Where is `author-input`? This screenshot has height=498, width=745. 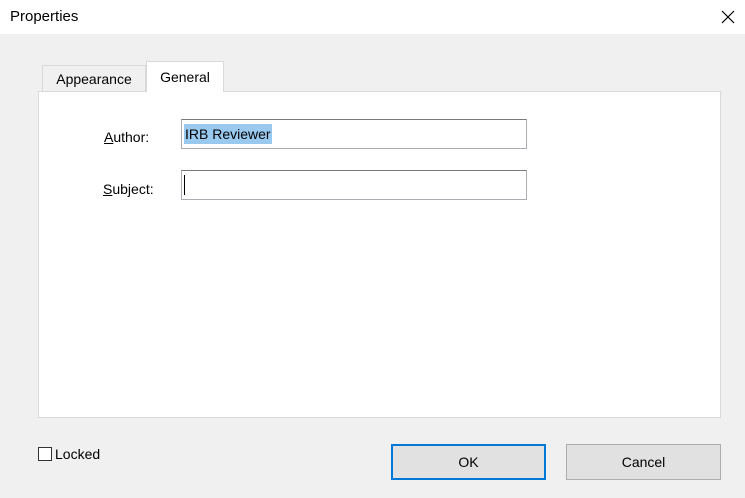 author-input is located at coordinates (354, 134).